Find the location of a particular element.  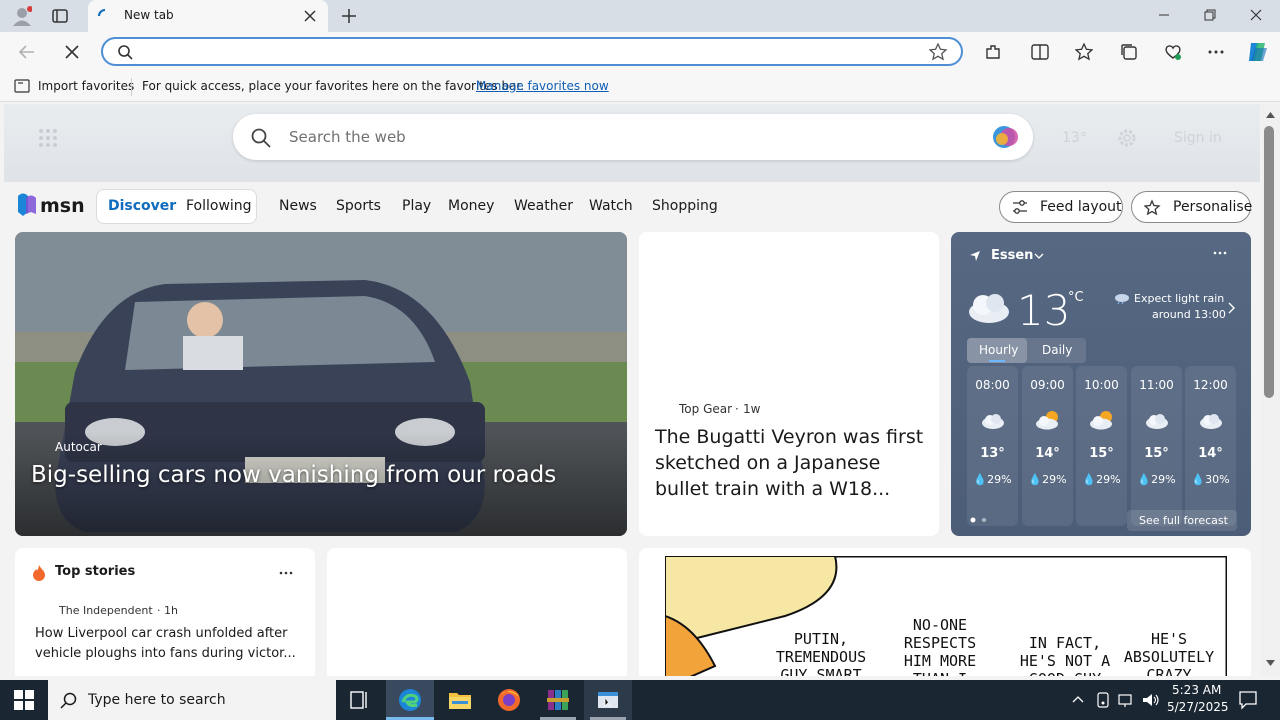

back-arrow-icon is located at coordinates (27, 52).